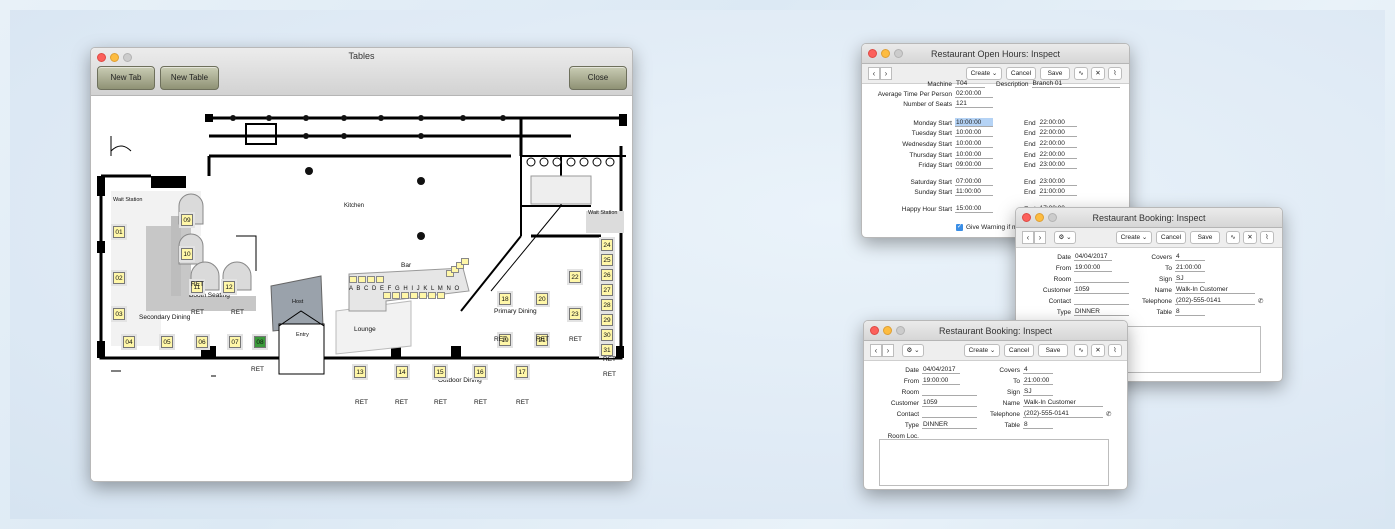 The image size is (1395, 529). What do you see at coordinates (522, 372) in the screenshot?
I see `table-17: 17` at bounding box center [522, 372].